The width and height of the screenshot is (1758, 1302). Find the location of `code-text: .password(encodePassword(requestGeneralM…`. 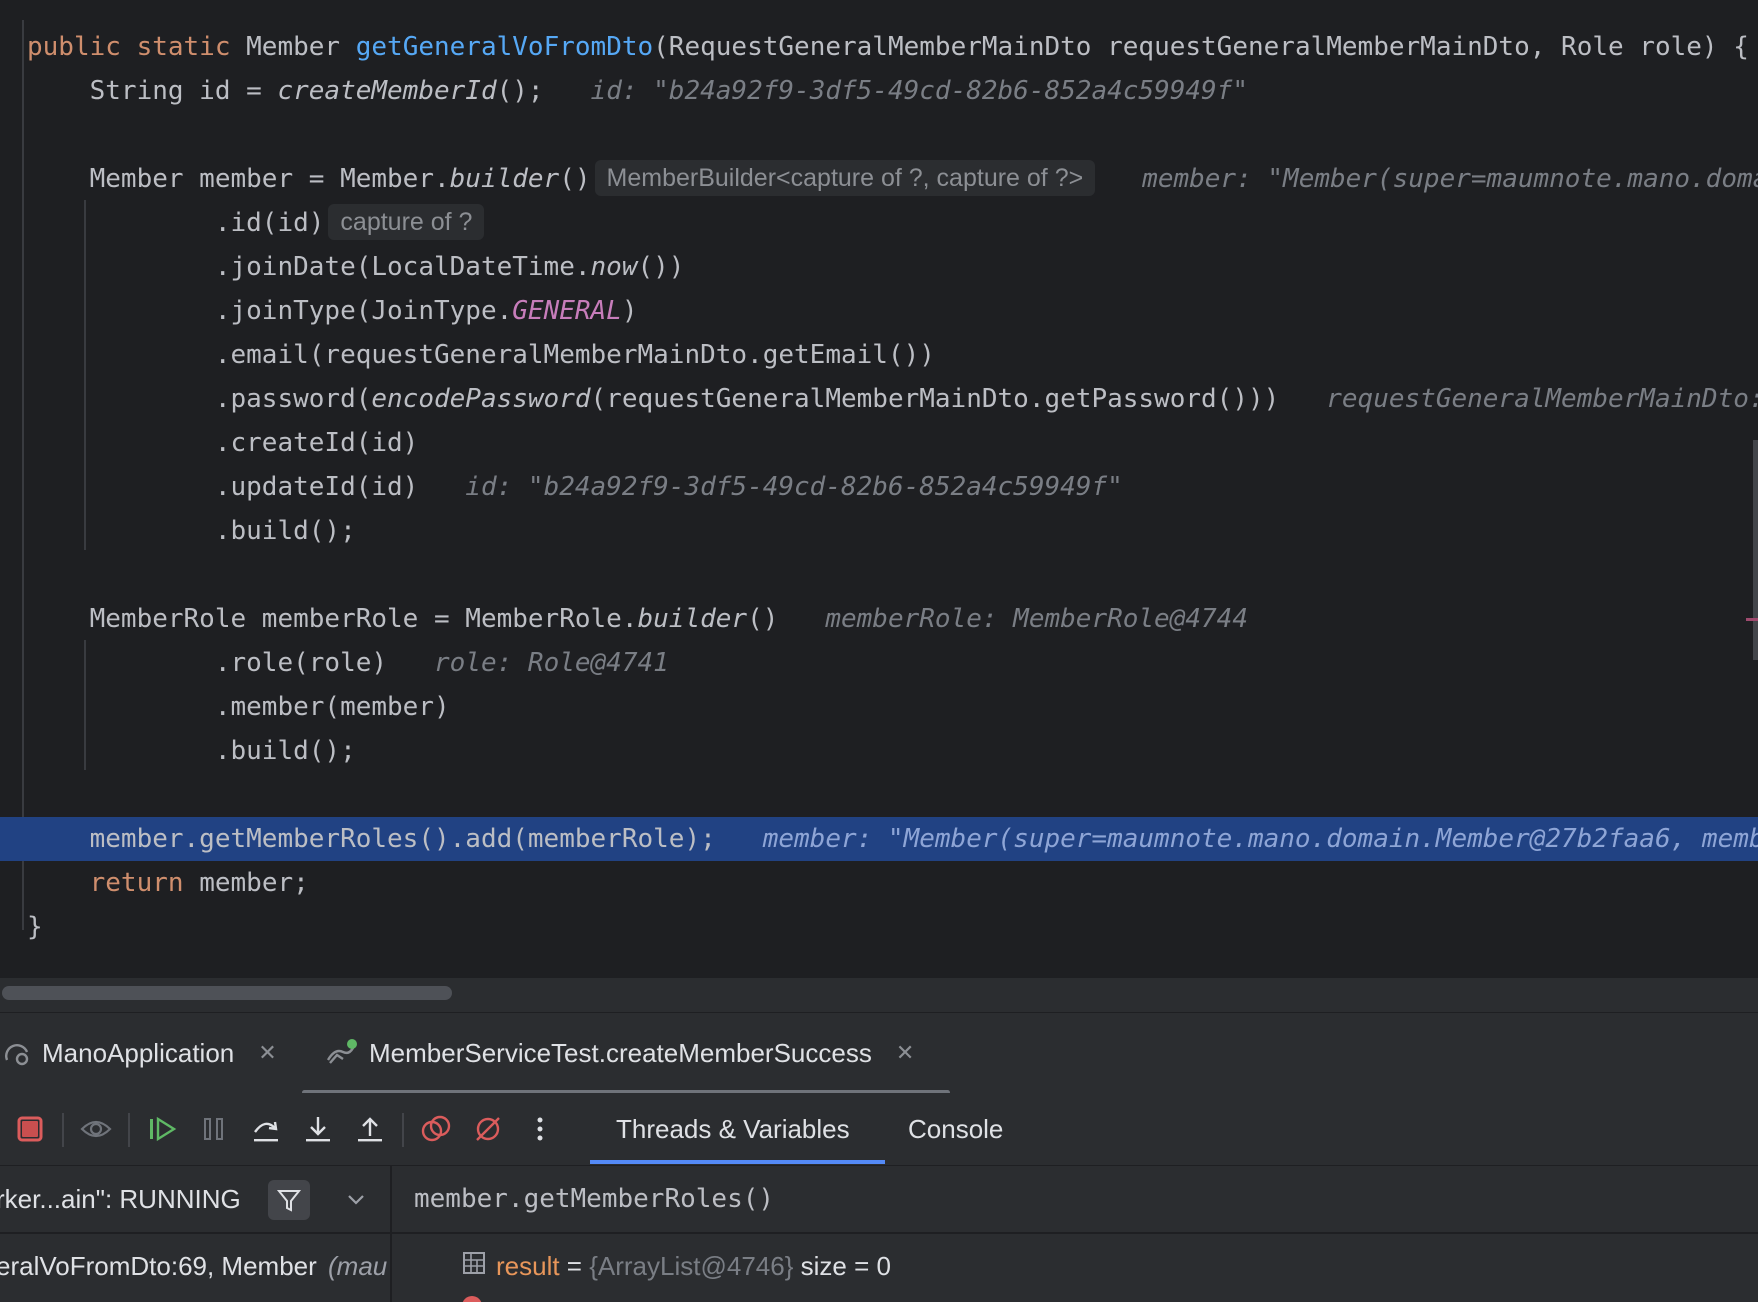

code-text: .password(encodePassword(requestGeneralM… is located at coordinates (892, 399).